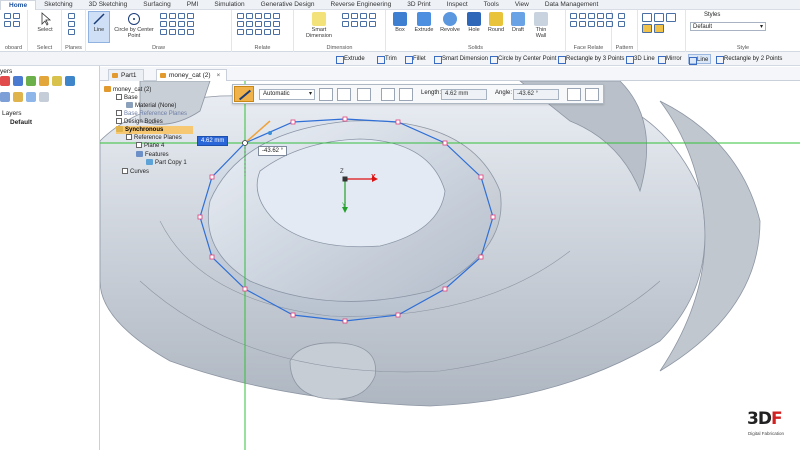 This screenshot has width=800, height=450. Describe the element at coordinates (21, 122) in the screenshot. I see `default-layer: Default` at that location.